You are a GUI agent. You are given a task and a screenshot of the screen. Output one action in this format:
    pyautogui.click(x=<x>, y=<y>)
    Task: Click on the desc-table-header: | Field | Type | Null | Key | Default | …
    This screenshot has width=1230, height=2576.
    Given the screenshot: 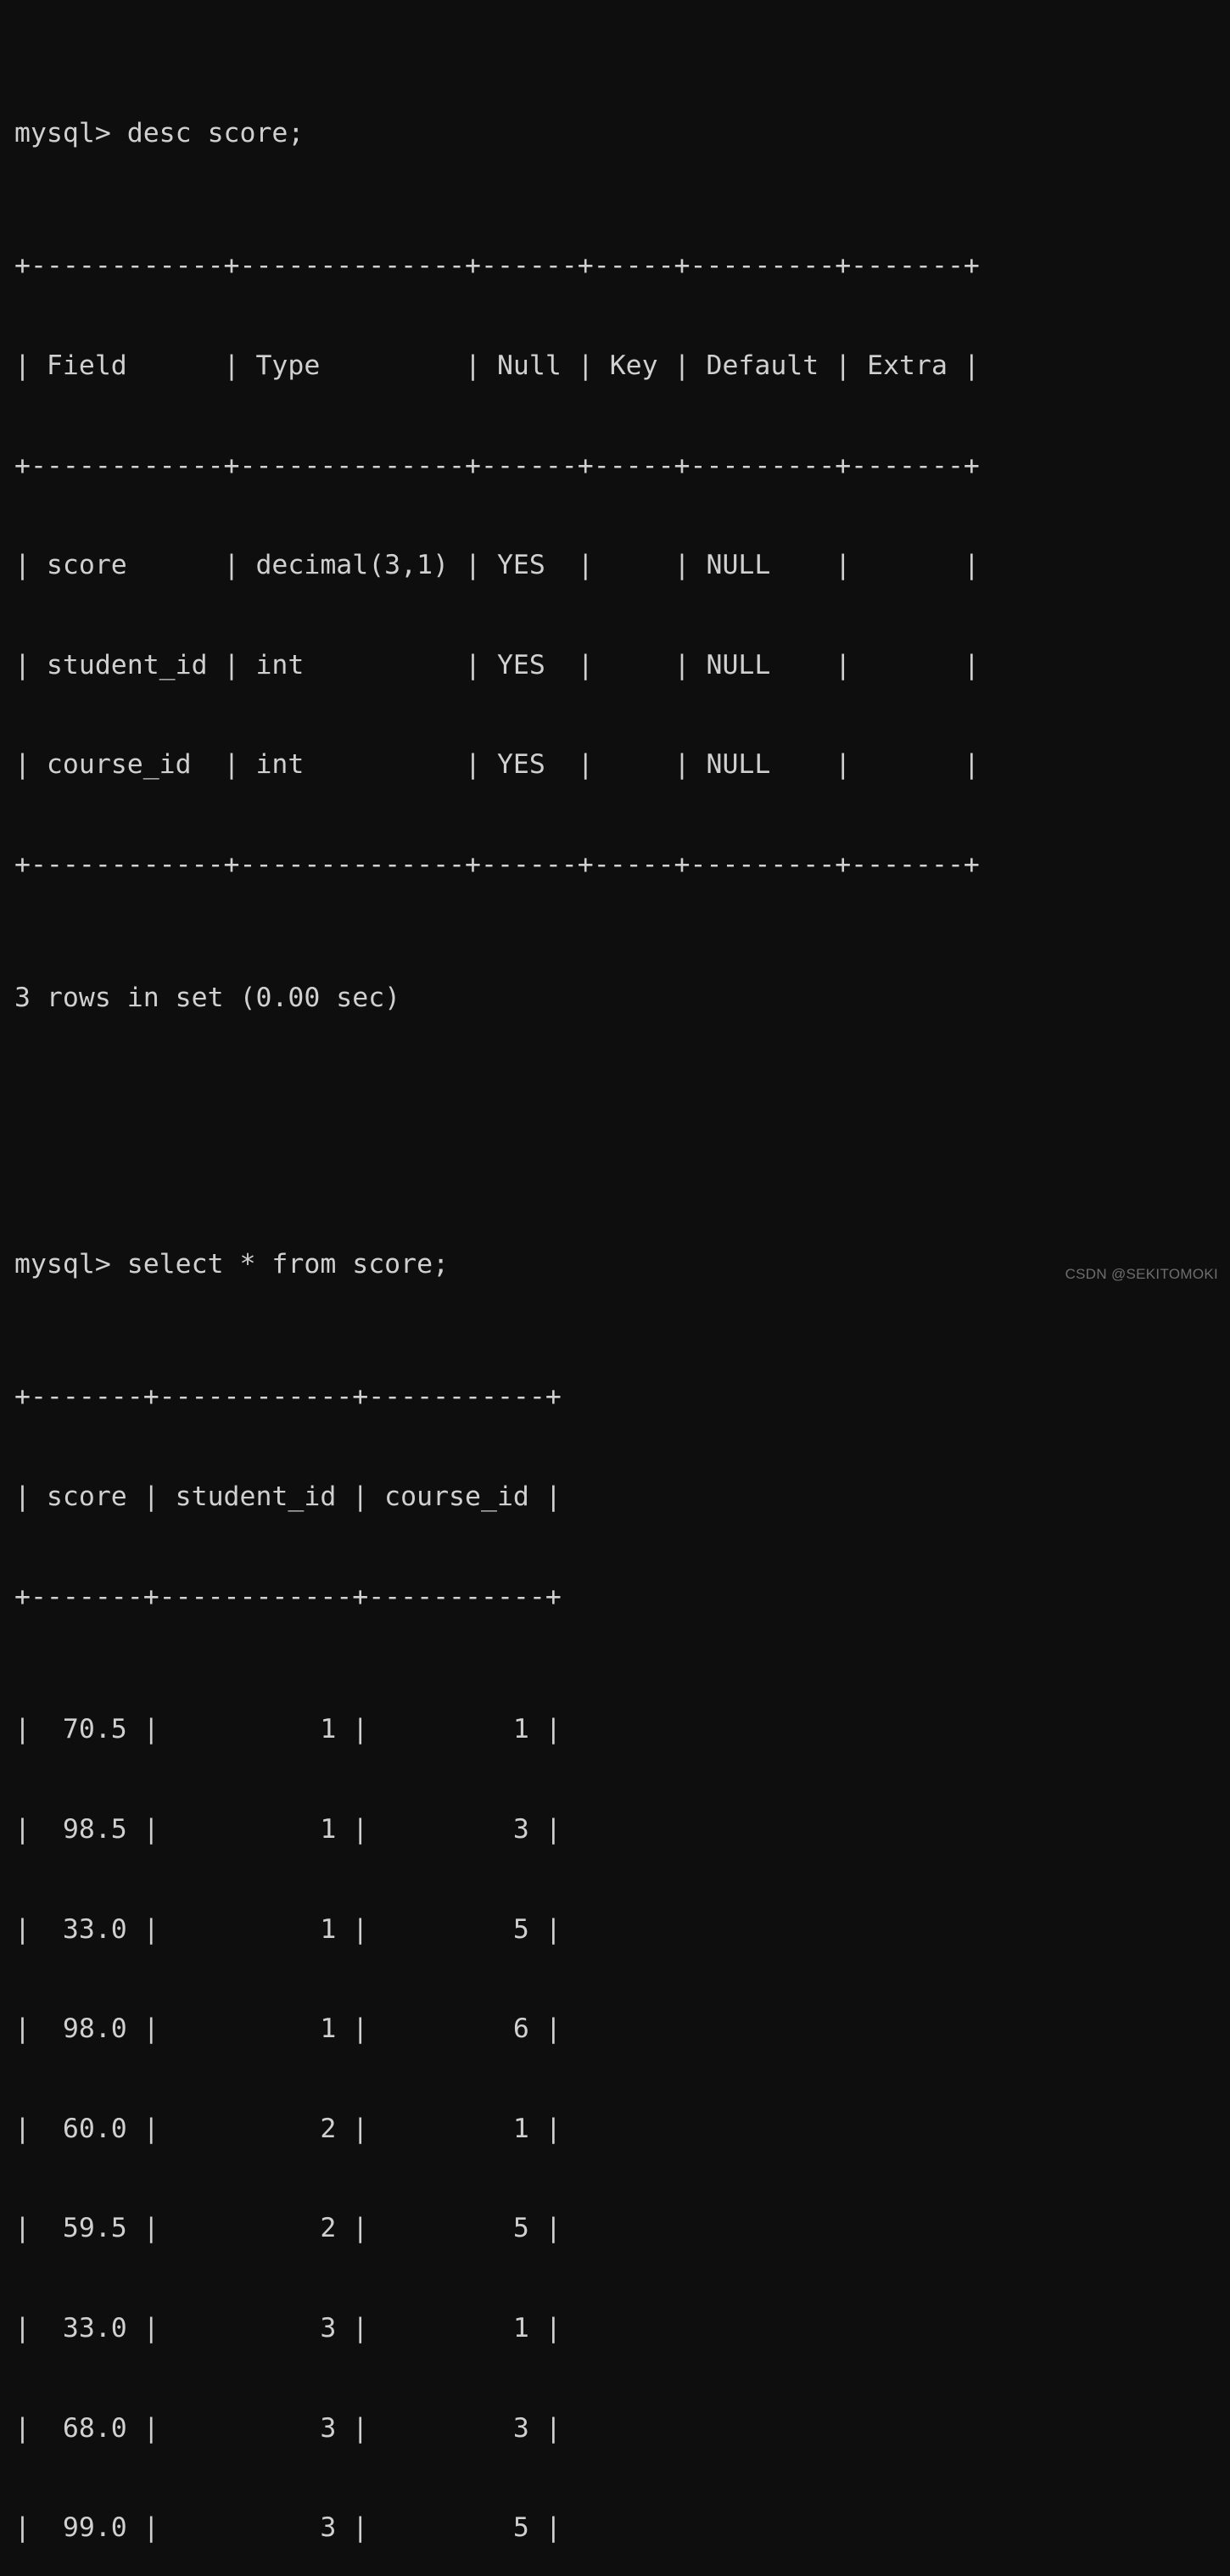 What is the action you would take?
    pyautogui.click(x=497, y=366)
    